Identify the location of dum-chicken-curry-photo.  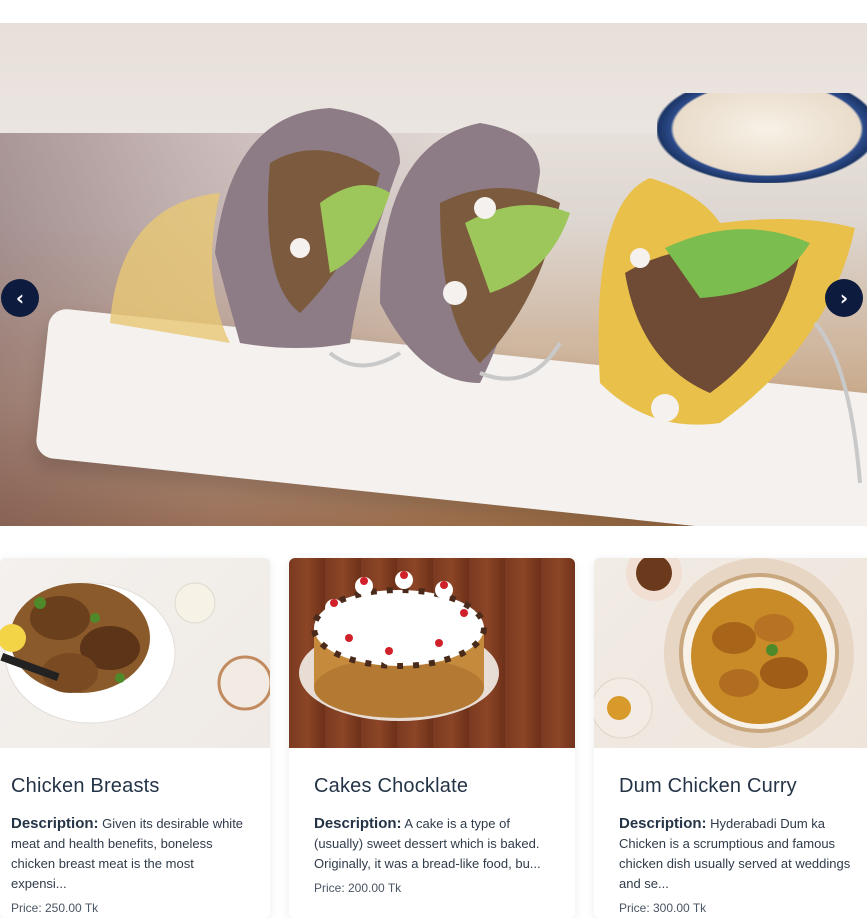
(724, 653).